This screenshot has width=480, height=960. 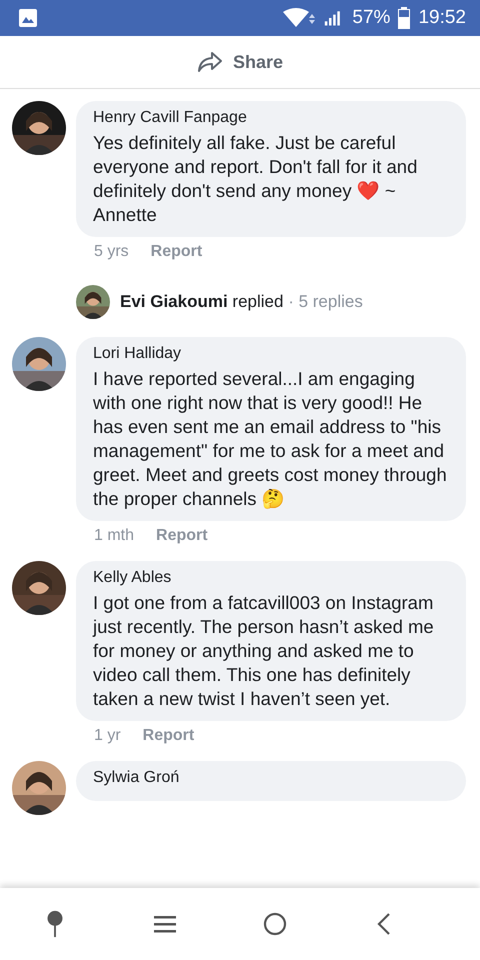 What do you see at coordinates (209, 62) in the screenshot?
I see `share-icon` at bounding box center [209, 62].